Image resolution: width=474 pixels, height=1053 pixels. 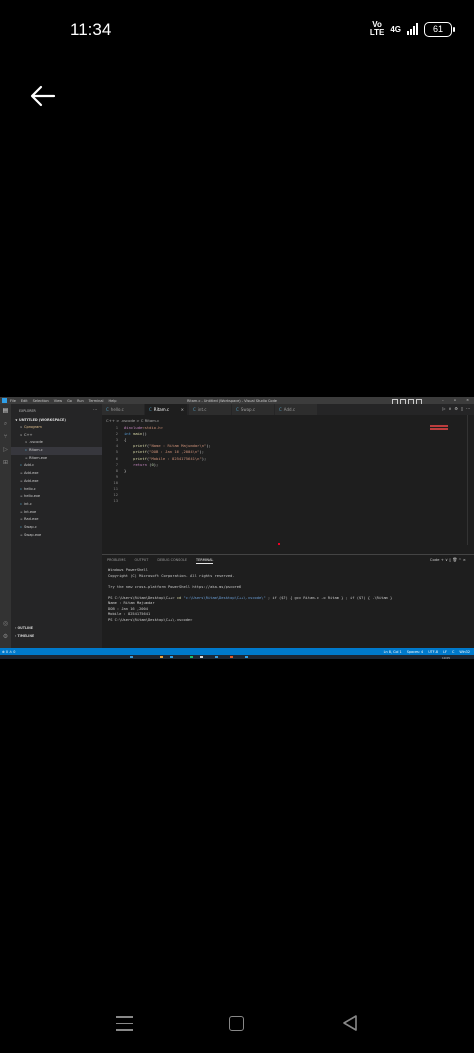 I want to click on panel-tab-problems: PROBLEMS, so click(x=116, y=561).